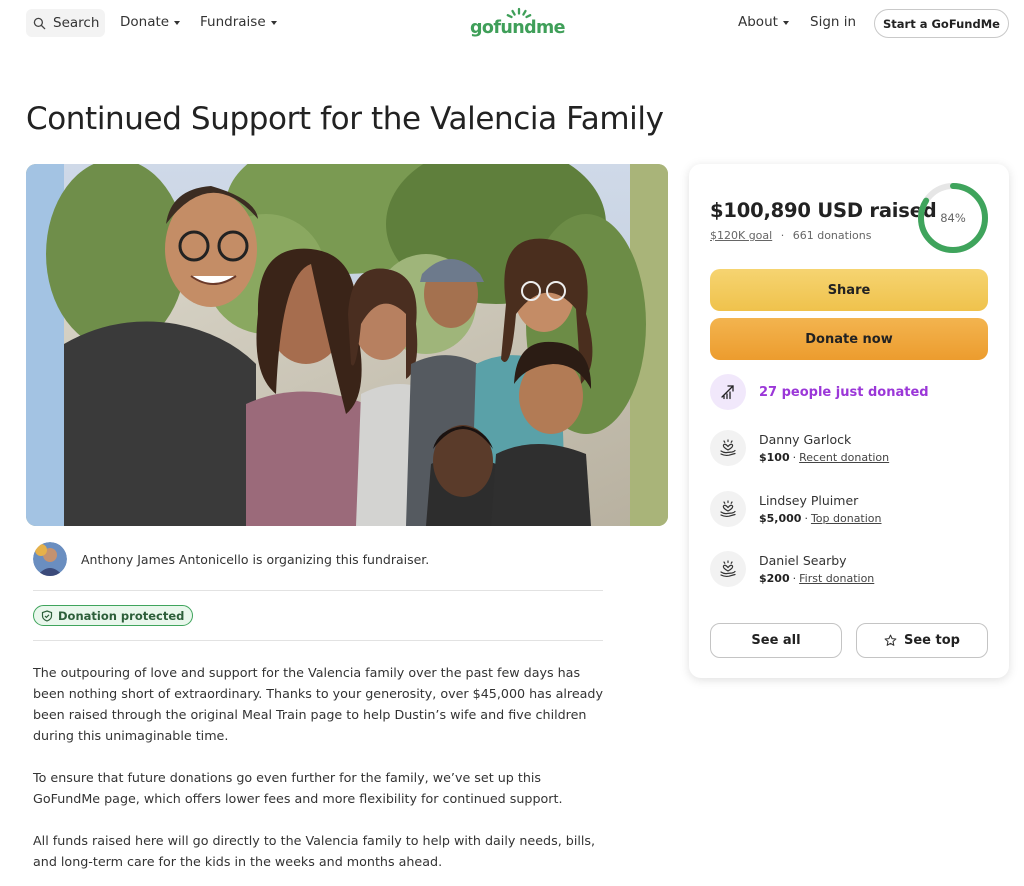  I want to click on organizer-avatar-image, so click(50, 559).